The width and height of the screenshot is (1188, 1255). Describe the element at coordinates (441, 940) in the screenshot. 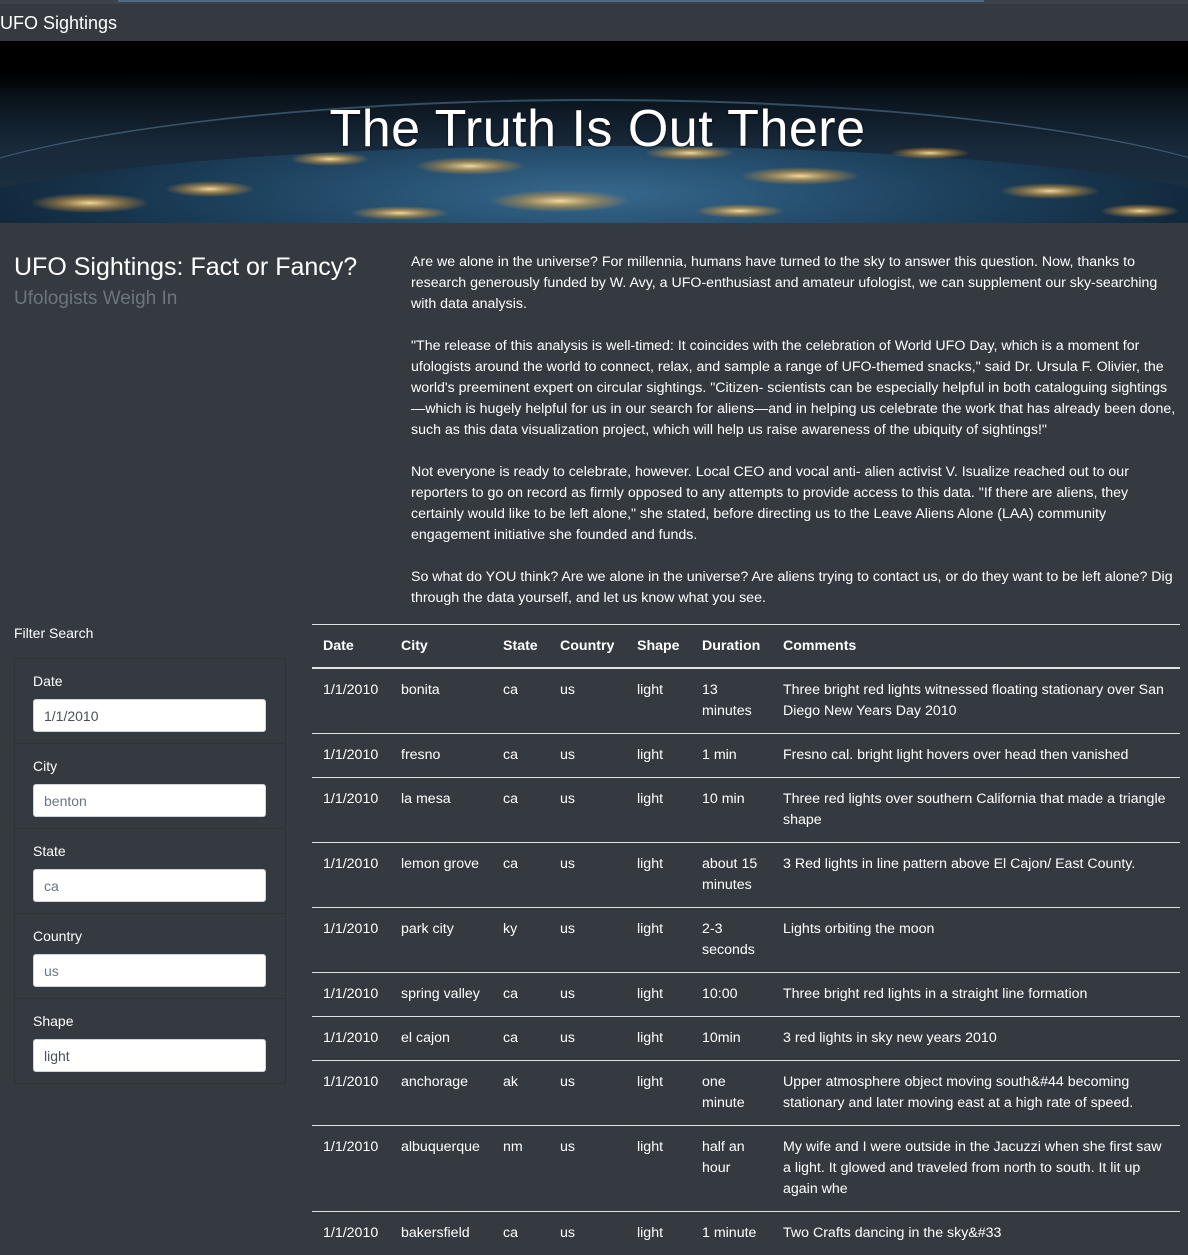

I see `cell-city: park city` at that location.